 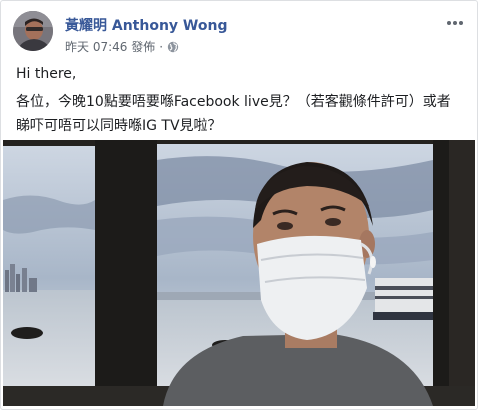 I want to click on more-options-button, so click(x=455, y=23).